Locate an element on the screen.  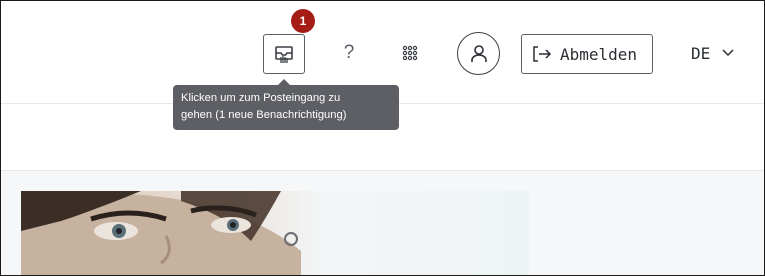
logout-label: Abmelden is located at coordinates (599, 54).